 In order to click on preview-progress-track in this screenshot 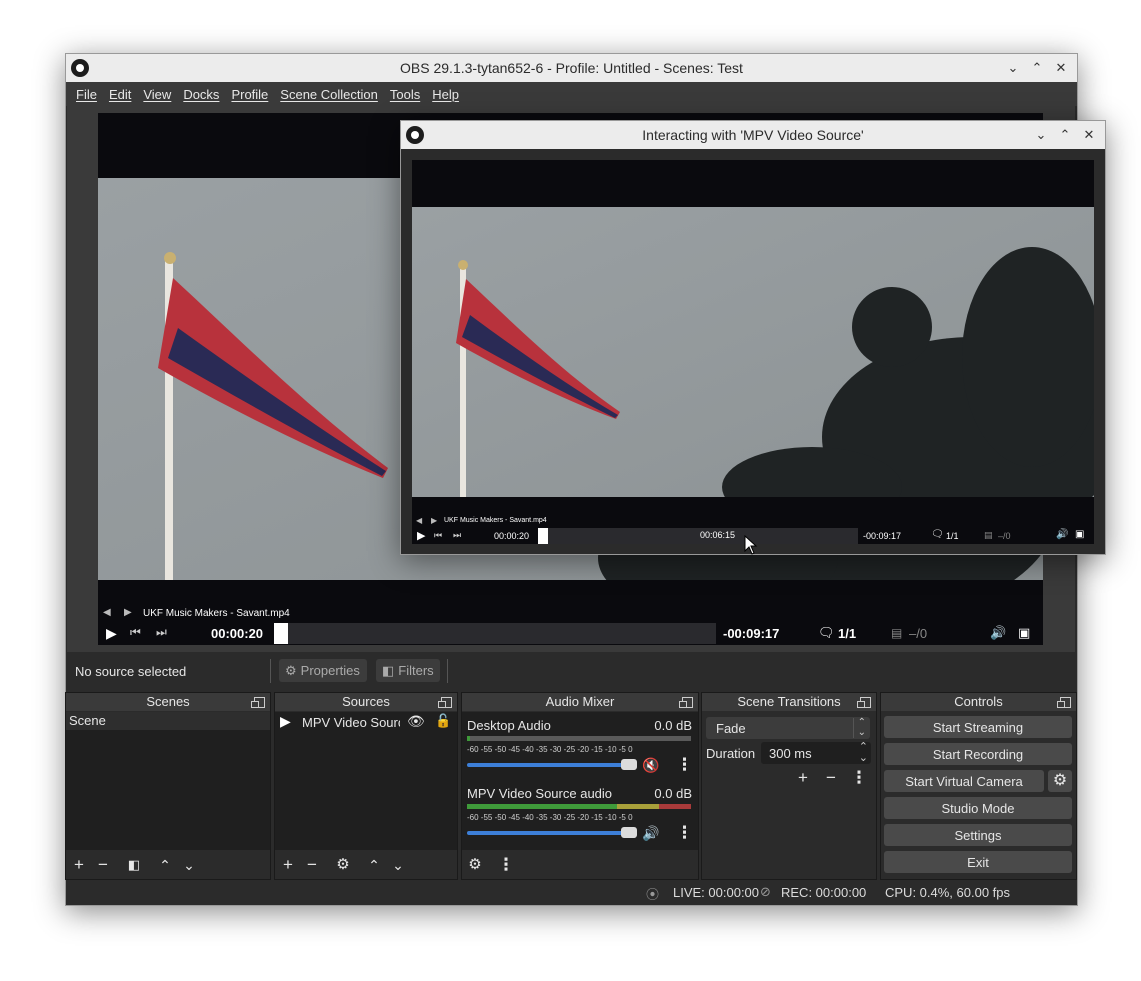, I will do `click(495, 633)`.